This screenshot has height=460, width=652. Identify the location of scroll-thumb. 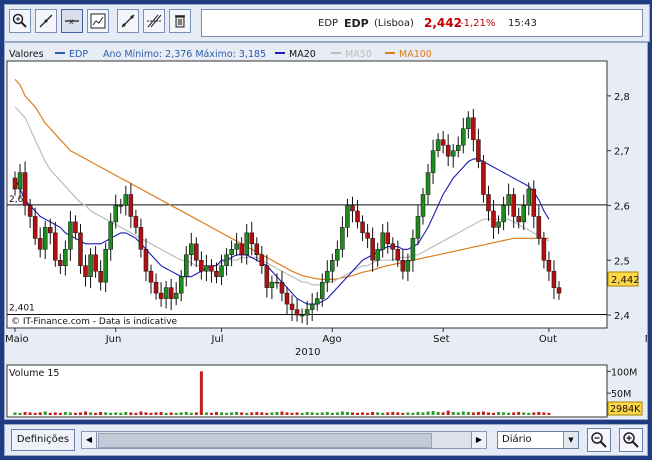
(265, 440).